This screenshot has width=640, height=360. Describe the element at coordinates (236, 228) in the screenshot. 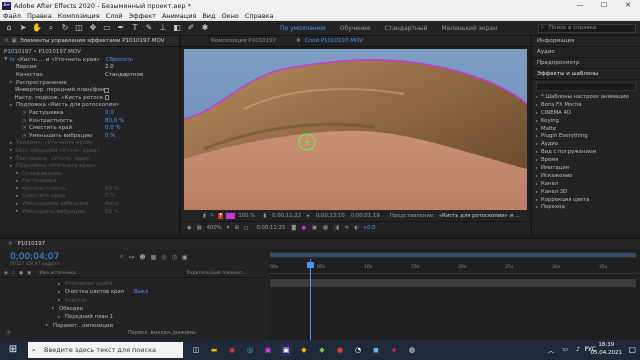

I see `safe-zones-icon: ⊞` at that location.